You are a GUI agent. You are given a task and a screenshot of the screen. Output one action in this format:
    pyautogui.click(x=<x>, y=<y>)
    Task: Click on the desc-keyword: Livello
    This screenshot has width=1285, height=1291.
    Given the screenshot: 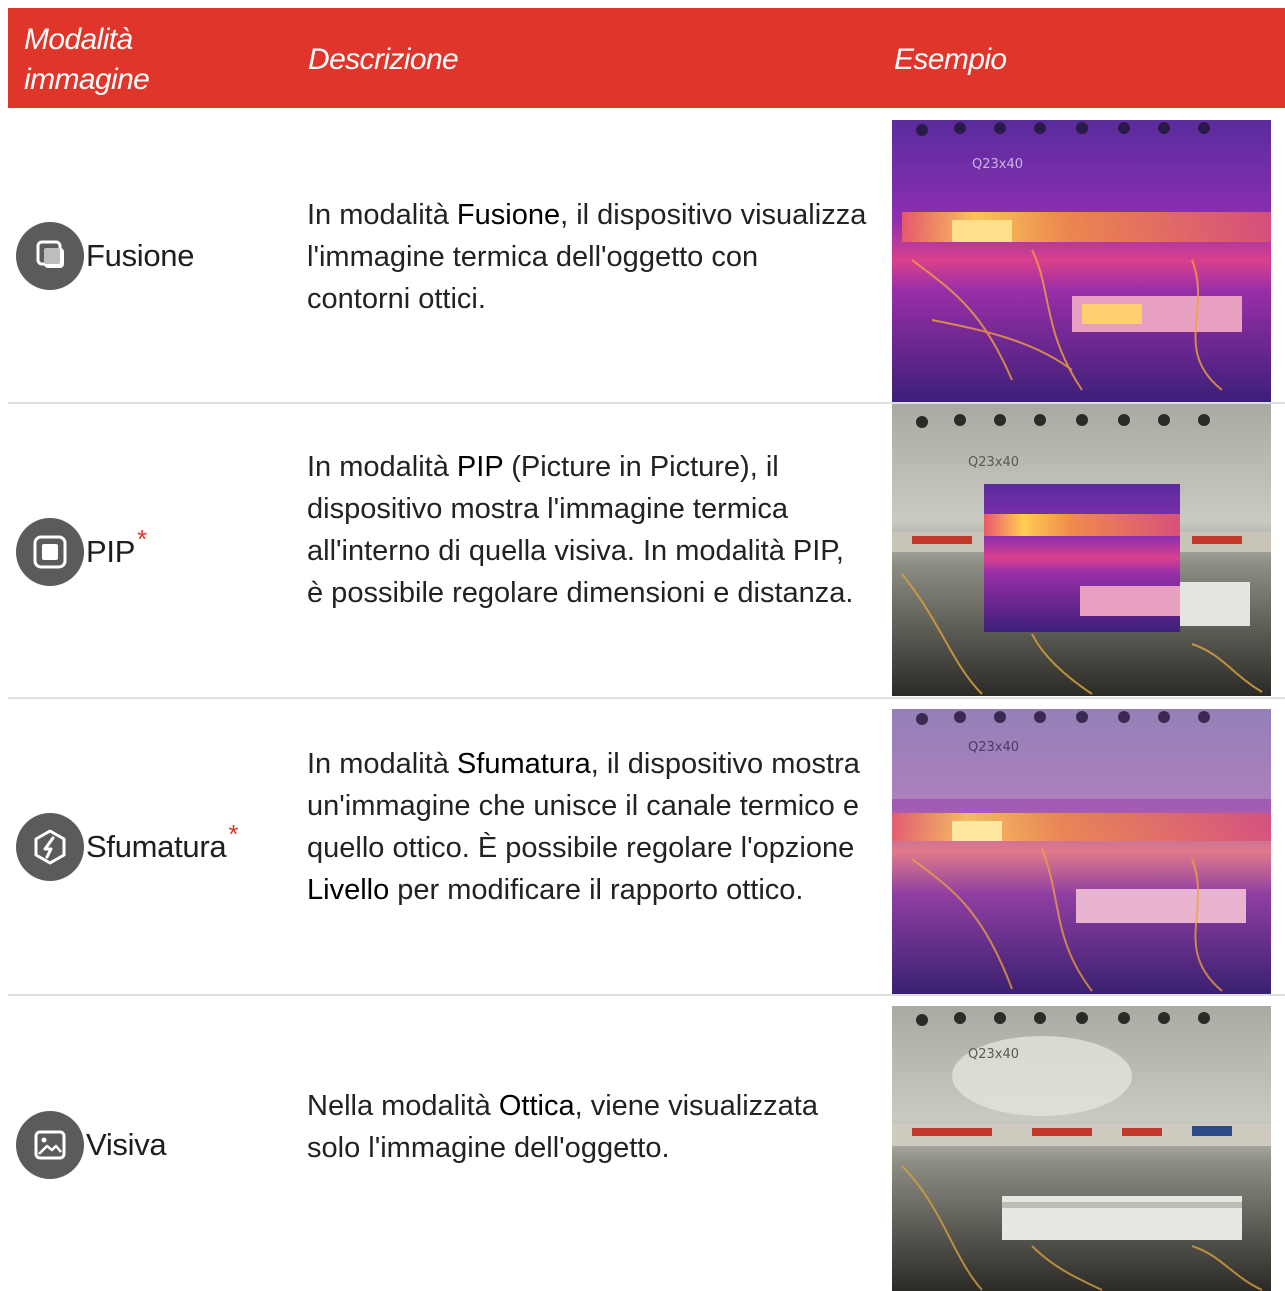 What is the action you would take?
    pyautogui.click(x=348, y=890)
    